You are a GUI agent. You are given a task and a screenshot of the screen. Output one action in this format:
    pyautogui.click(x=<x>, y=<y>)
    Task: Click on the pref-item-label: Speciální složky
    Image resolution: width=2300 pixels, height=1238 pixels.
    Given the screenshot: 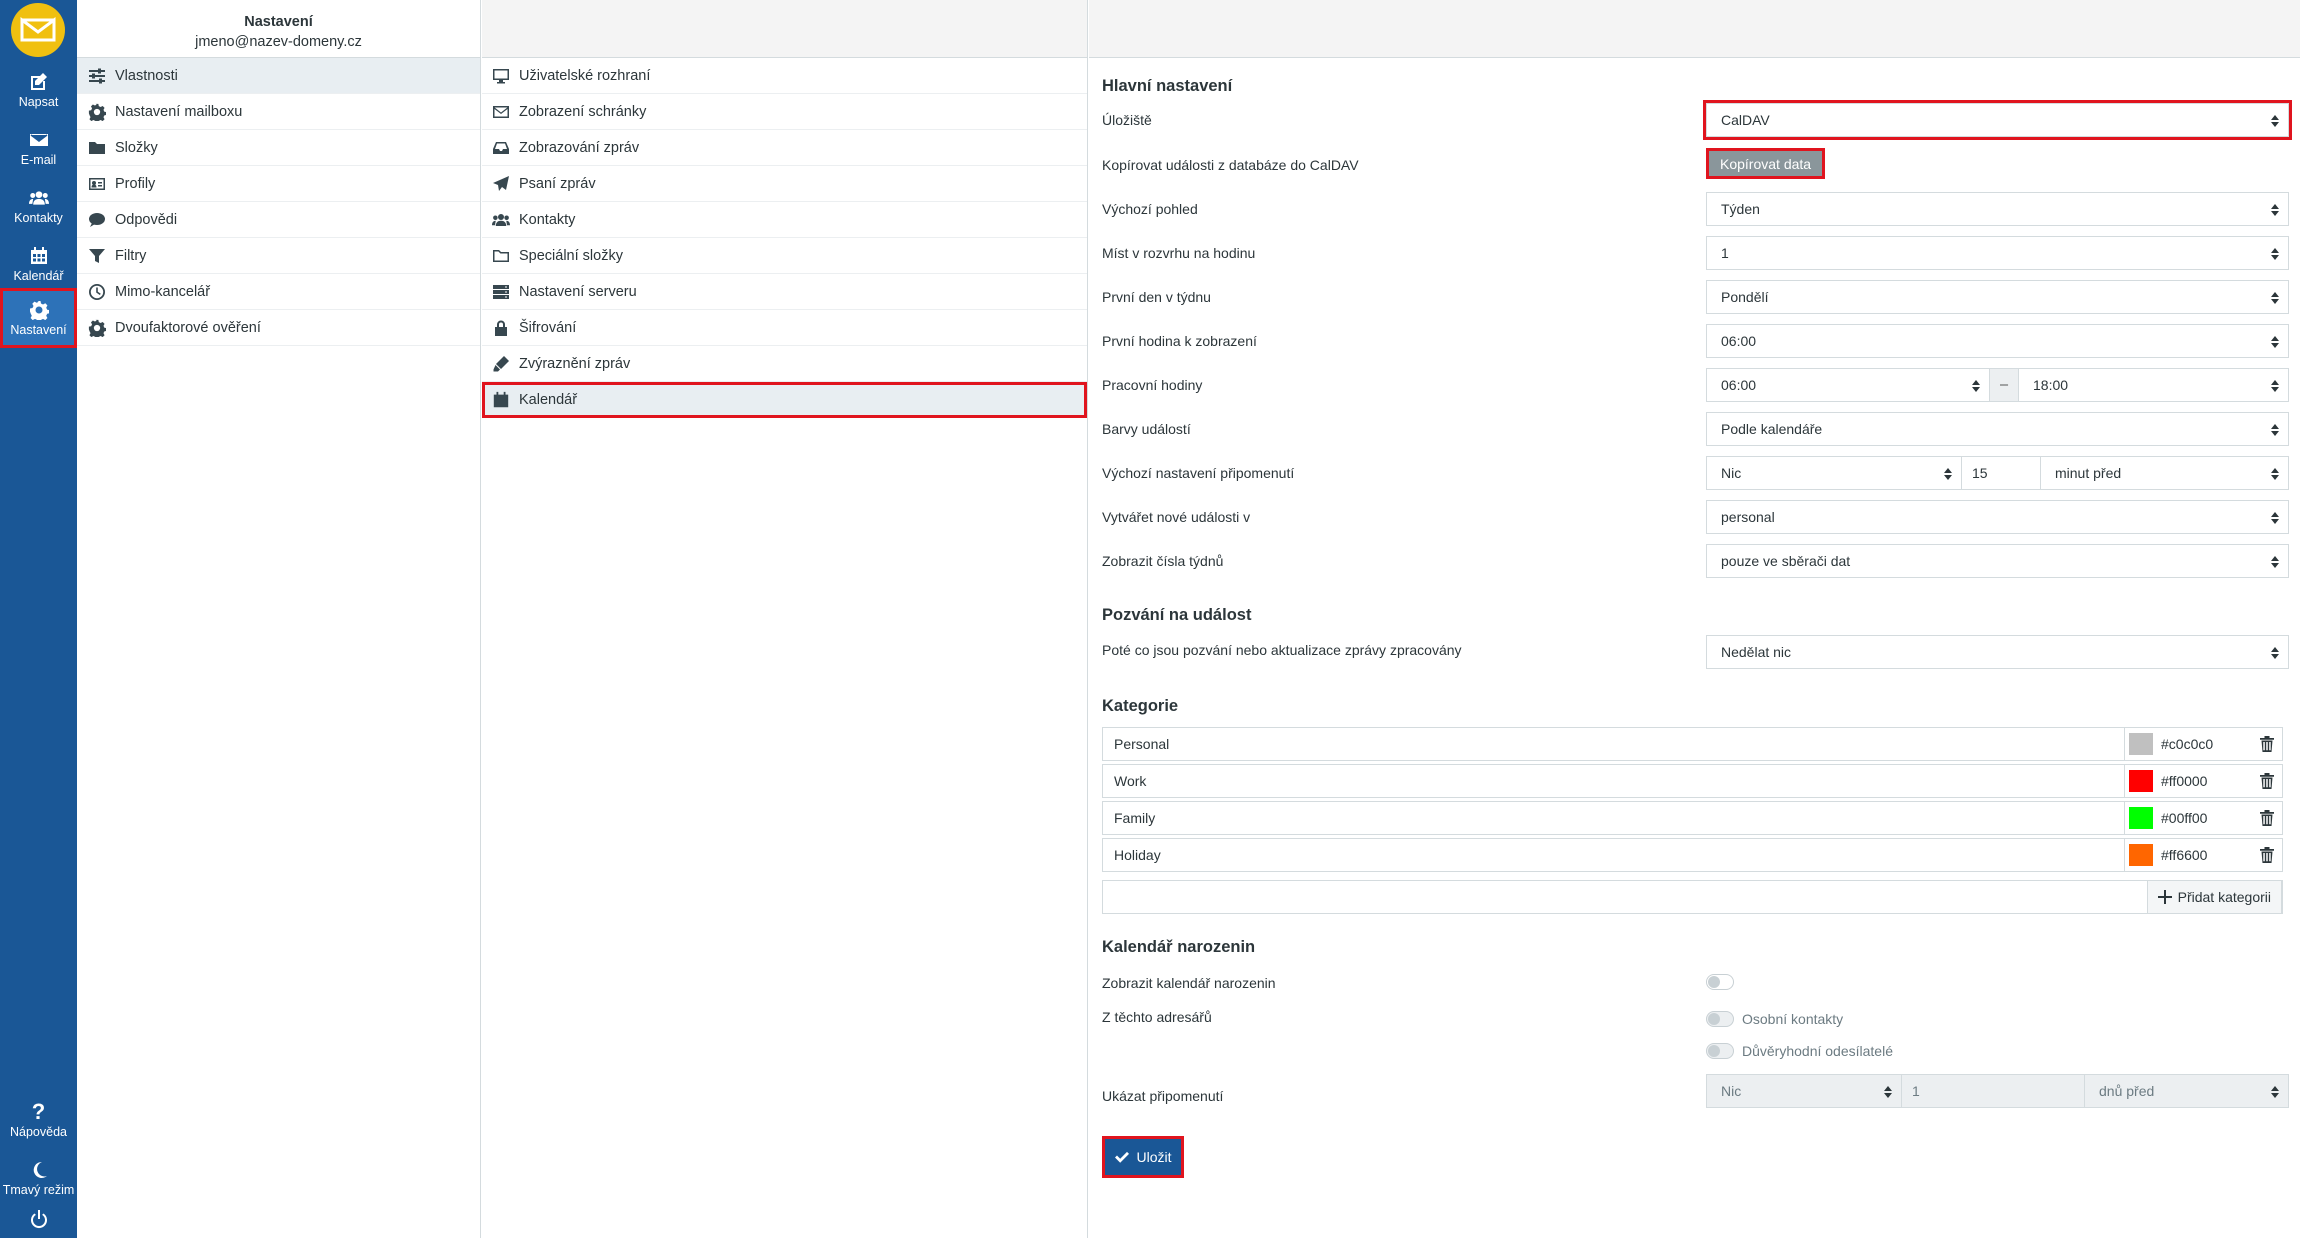 What is the action you would take?
    pyautogui.click(x=571, y=255)
    